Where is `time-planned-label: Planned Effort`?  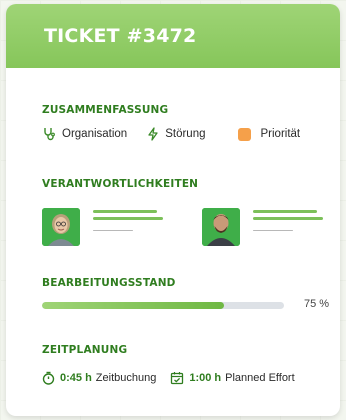
time-planned-label: Planned Effort is located at coordinates (260, 378).